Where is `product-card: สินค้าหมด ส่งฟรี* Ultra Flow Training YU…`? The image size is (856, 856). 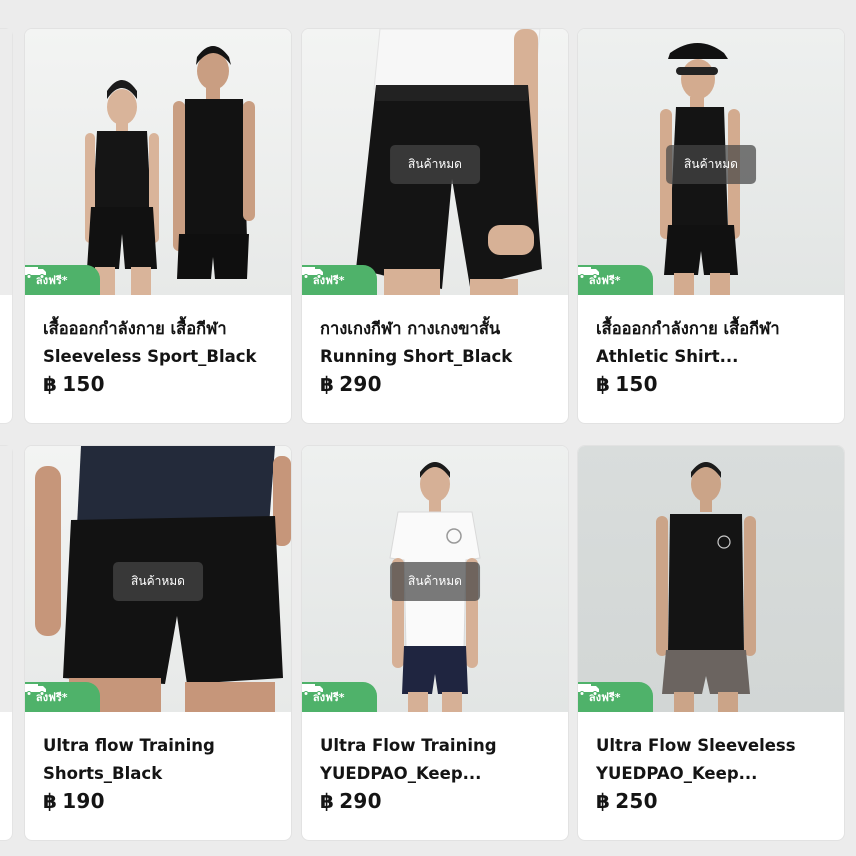
product-card: สินค้าหมด ส่งฟรี* Ultra Flow Training YU… is located at coordinates (435, 643).